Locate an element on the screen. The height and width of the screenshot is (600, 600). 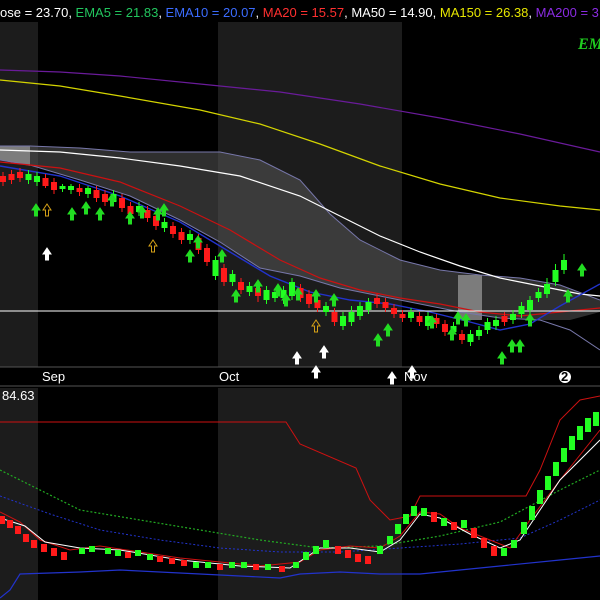
x-tick-sep: Sep is located at coordinates (53, 376).